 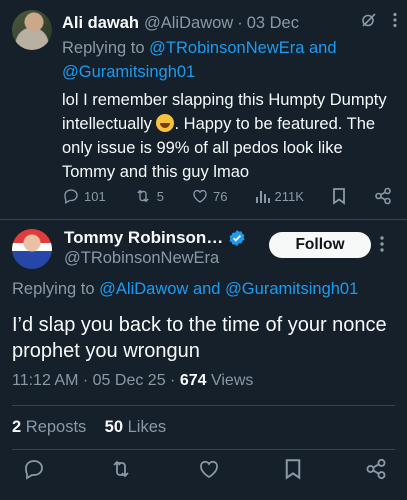 I want to click on reposts-stat: 2 Reposts, so click(x=51, y=427).